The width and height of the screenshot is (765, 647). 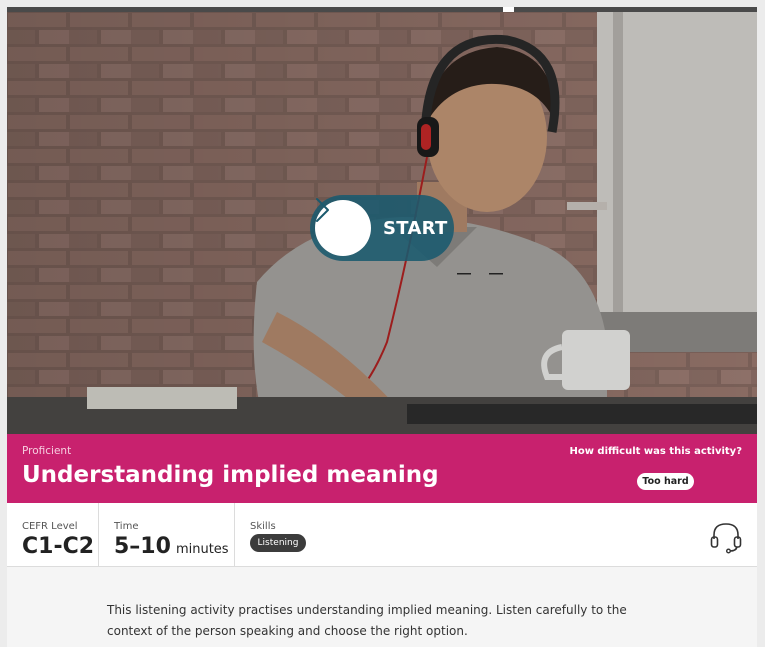 I want to click on start-label: START, so click(x=415, y=228).